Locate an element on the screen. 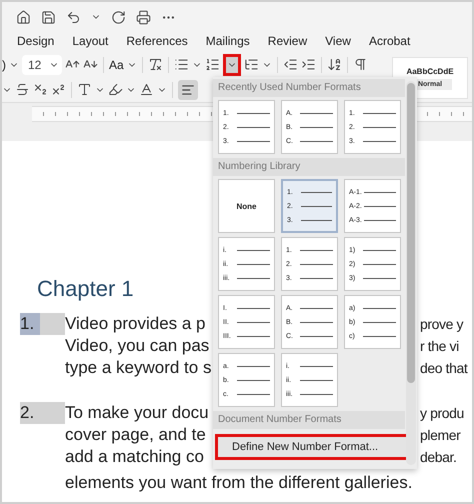 This screenshot has width=474, height=504. chapter-heading: Chapter 1 is located at coordinates (85, 289).